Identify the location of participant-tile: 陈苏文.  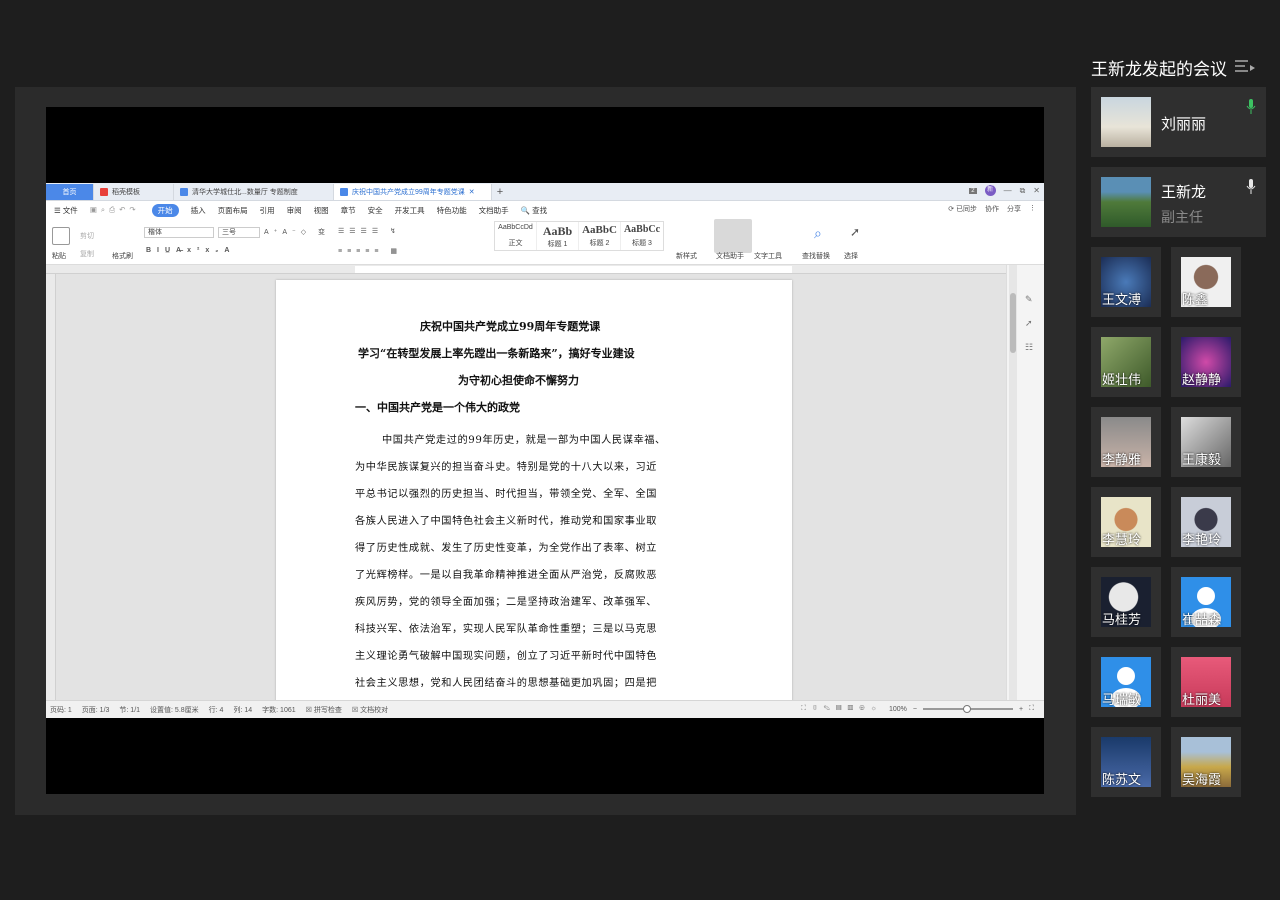
(1126, 762).